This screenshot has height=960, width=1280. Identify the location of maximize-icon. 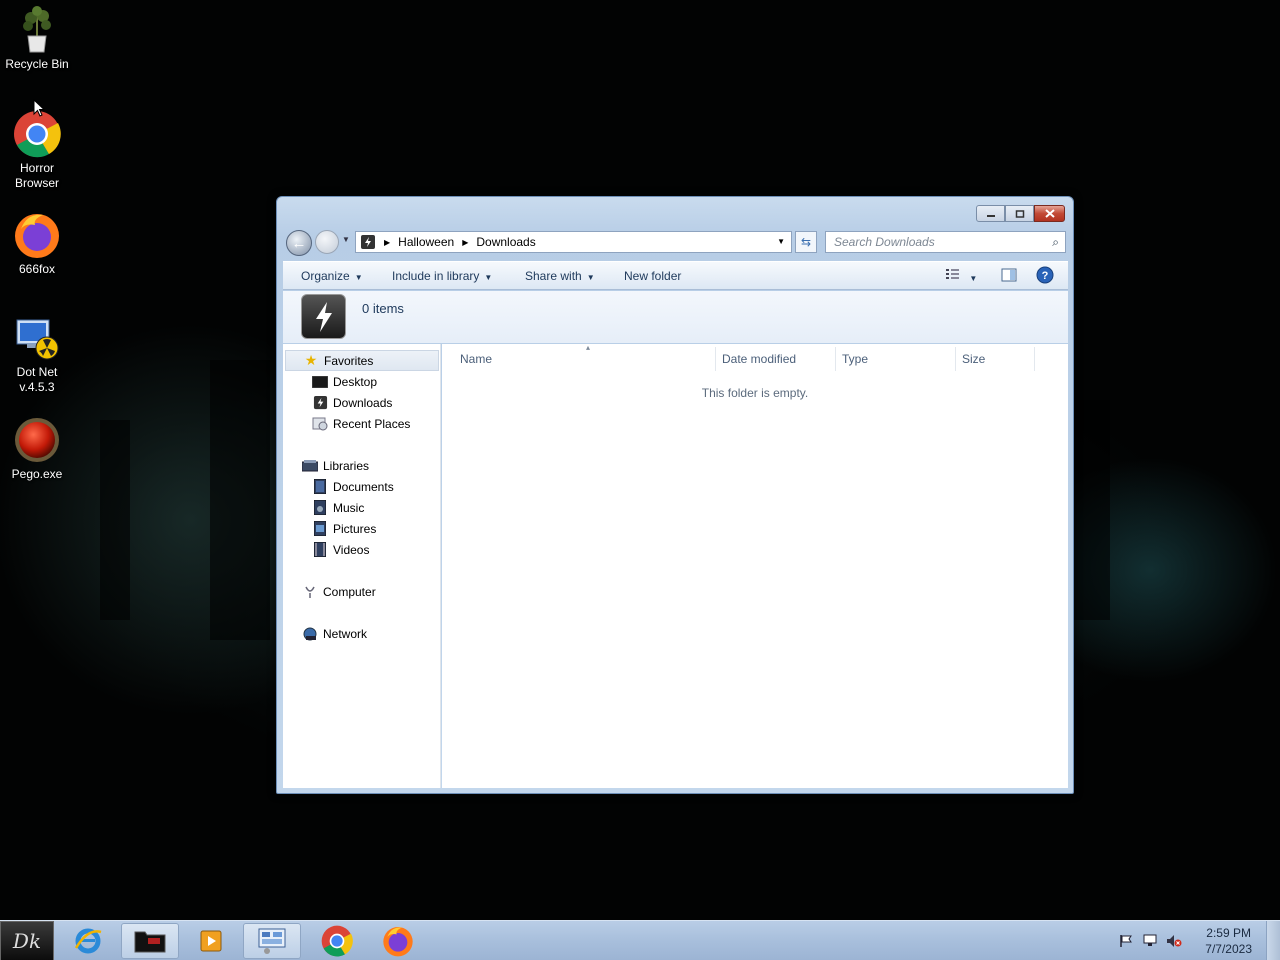
(1019, 213).